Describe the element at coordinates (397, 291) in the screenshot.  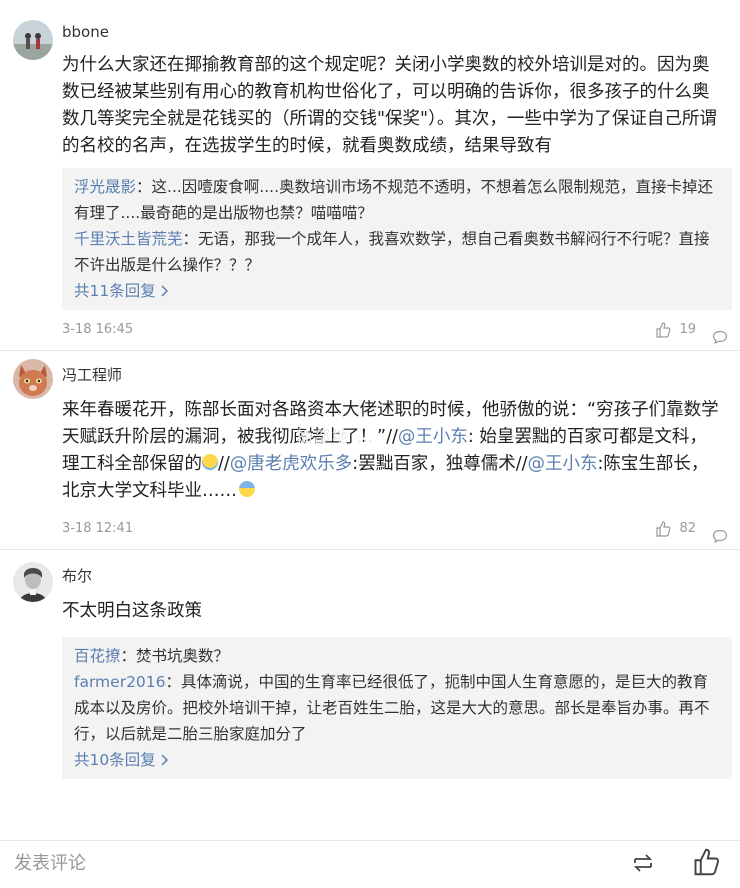
I see `more-replies-link: 共11条回复` at that location.